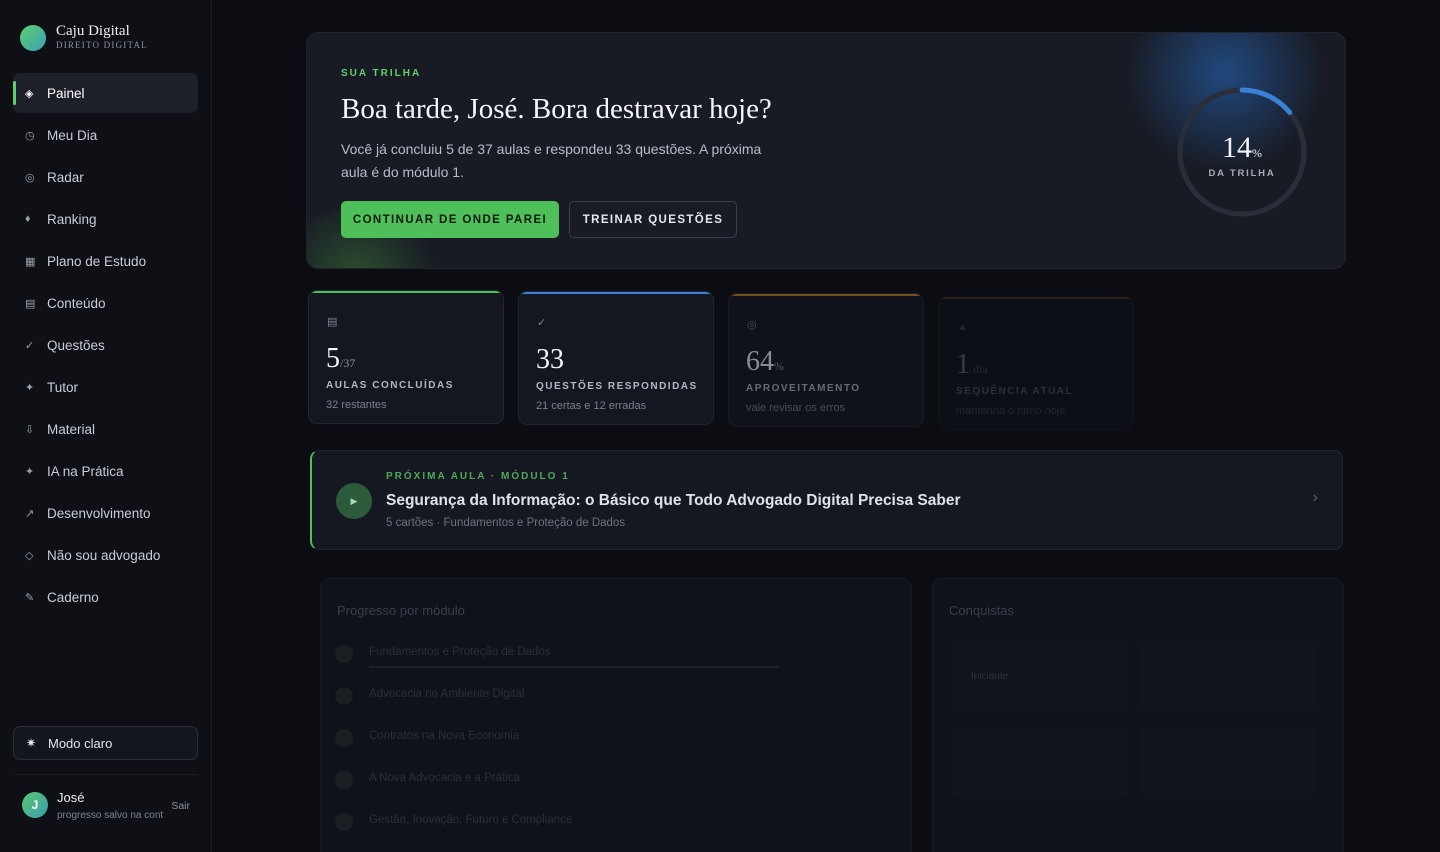  I want to click on sidebar-item-label: Painel, so click(66, 93).